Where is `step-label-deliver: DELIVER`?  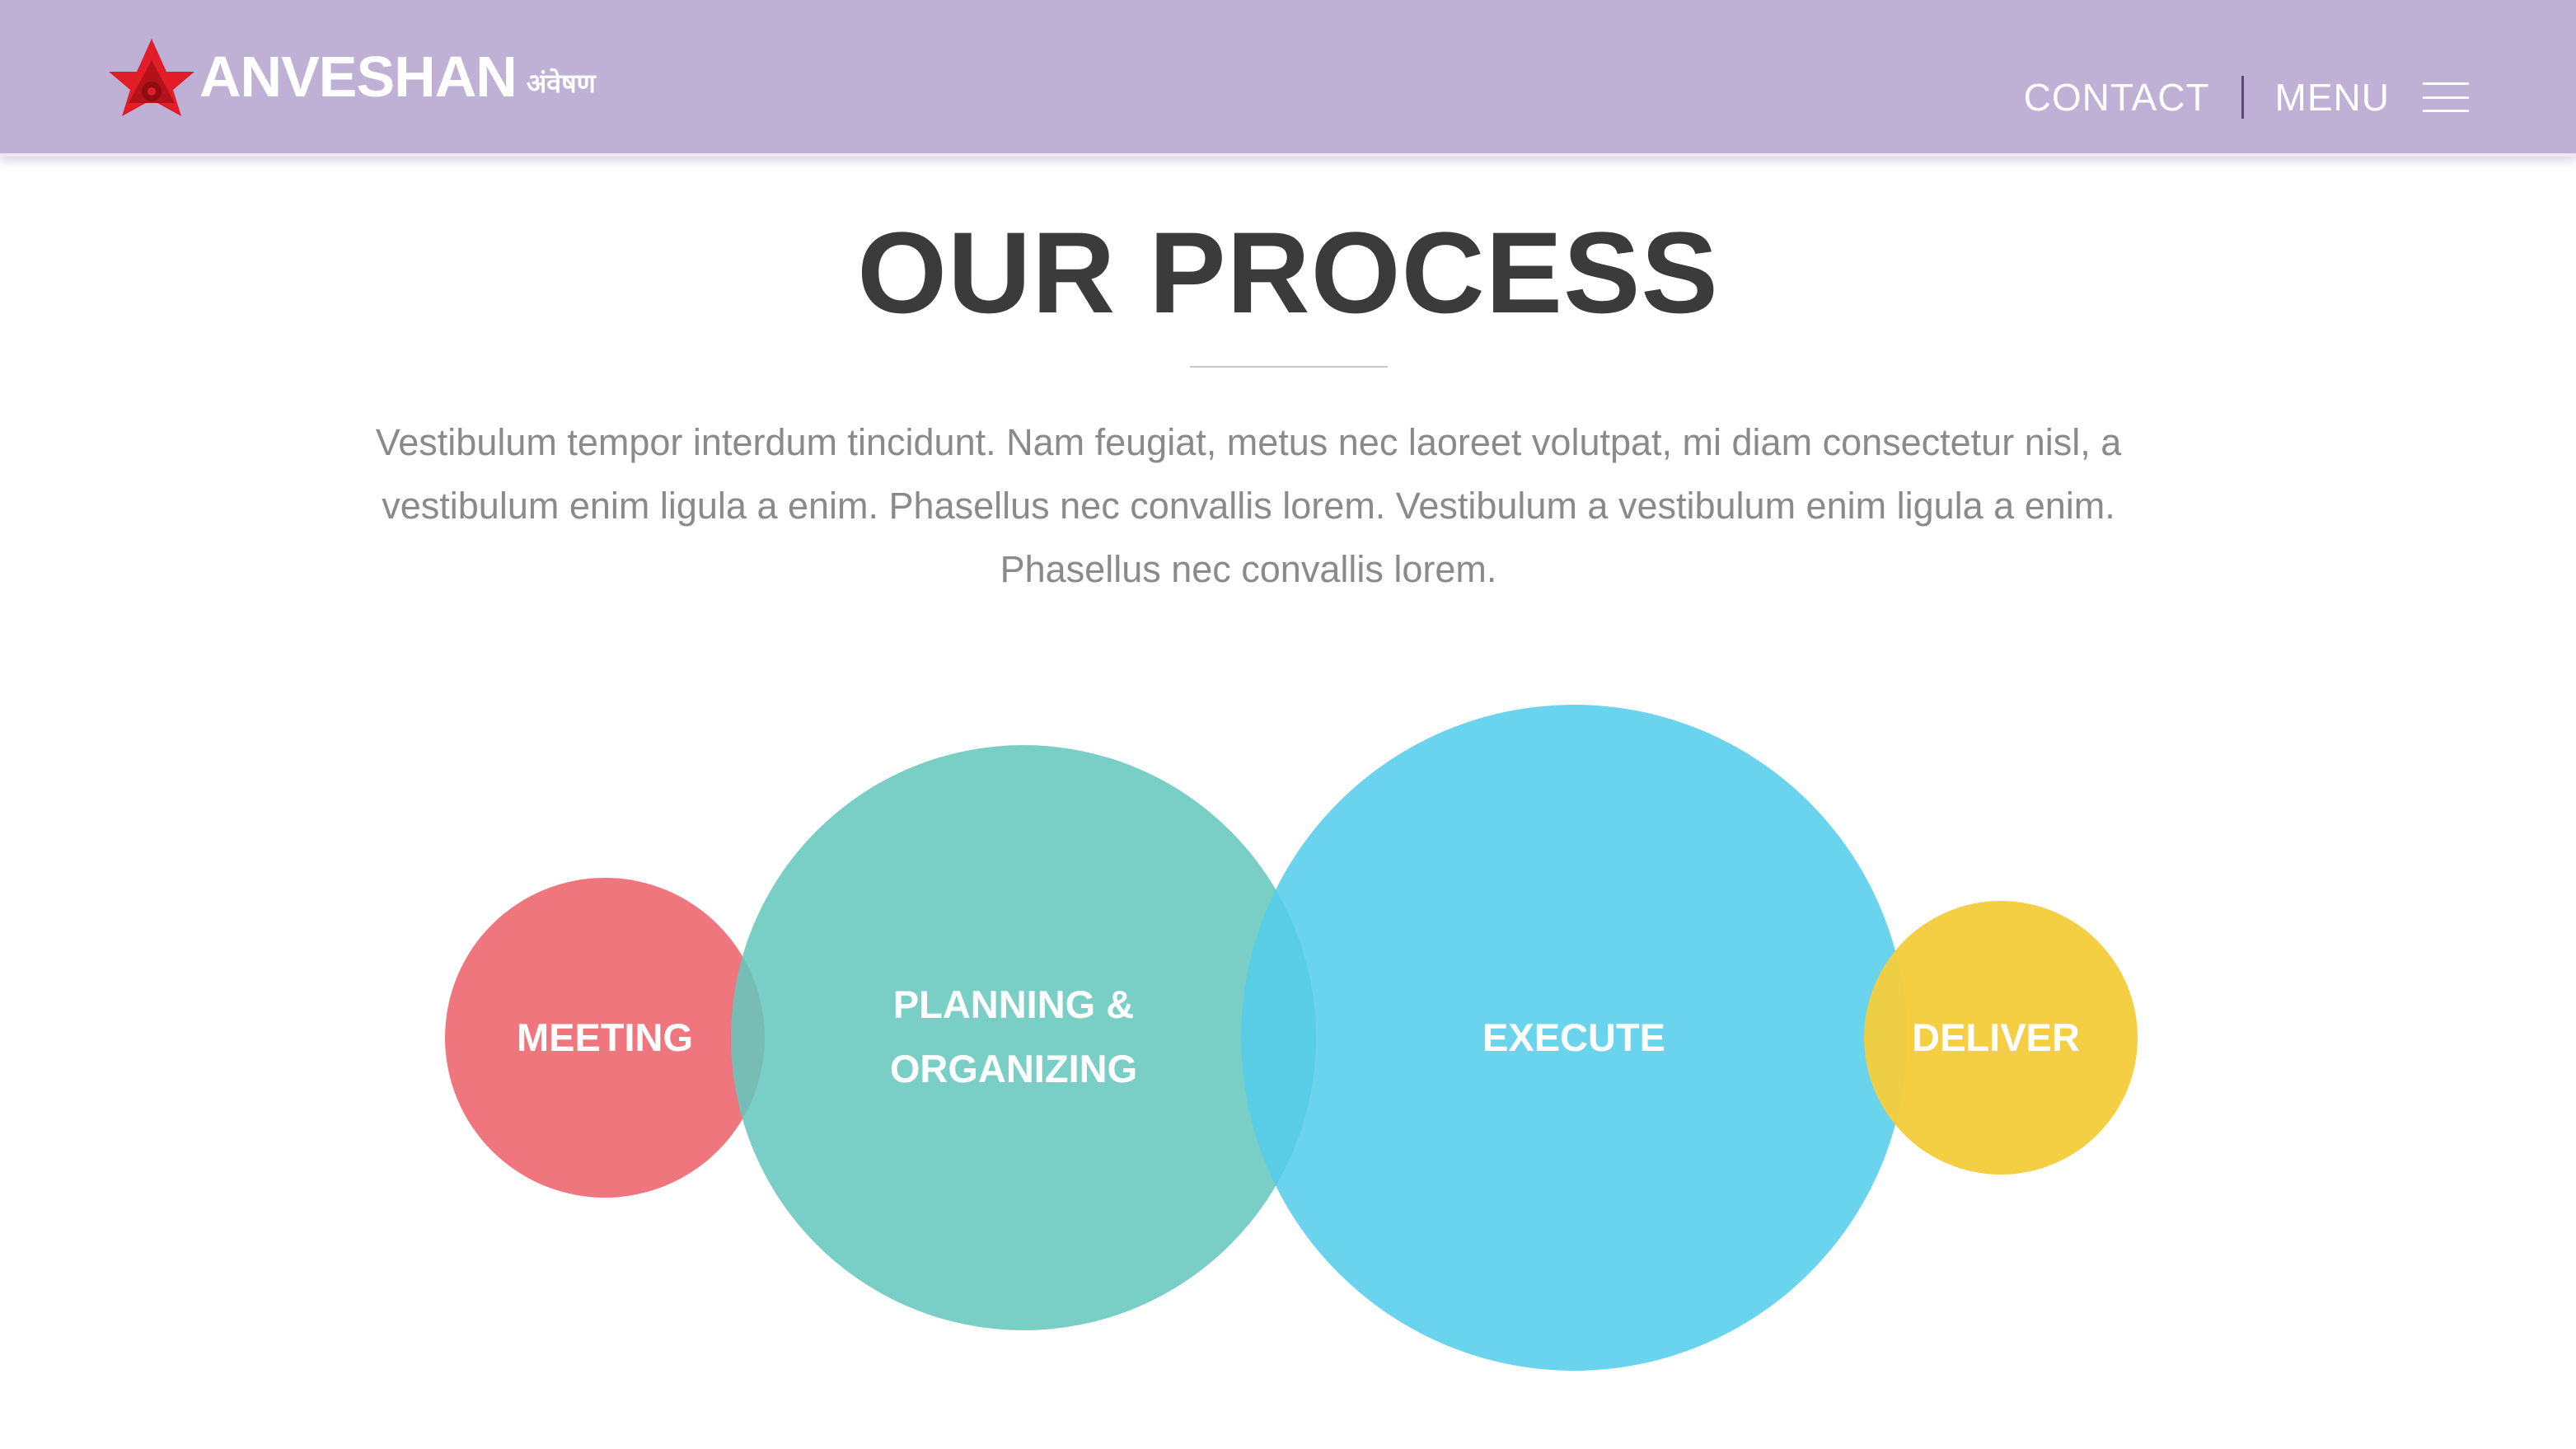 step-label-deliver: DELIVER is located at coordinates (1996, 1038).